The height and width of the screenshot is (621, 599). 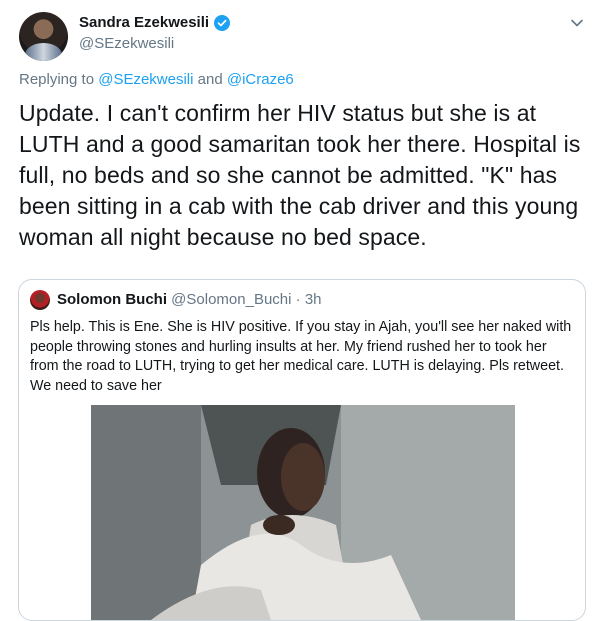 What do you see at coordinates (155, 33) in the screenshot?
I see `author-block: Sandra Ezekwesili @SEzekwesili` at bounding box center [155, 33].